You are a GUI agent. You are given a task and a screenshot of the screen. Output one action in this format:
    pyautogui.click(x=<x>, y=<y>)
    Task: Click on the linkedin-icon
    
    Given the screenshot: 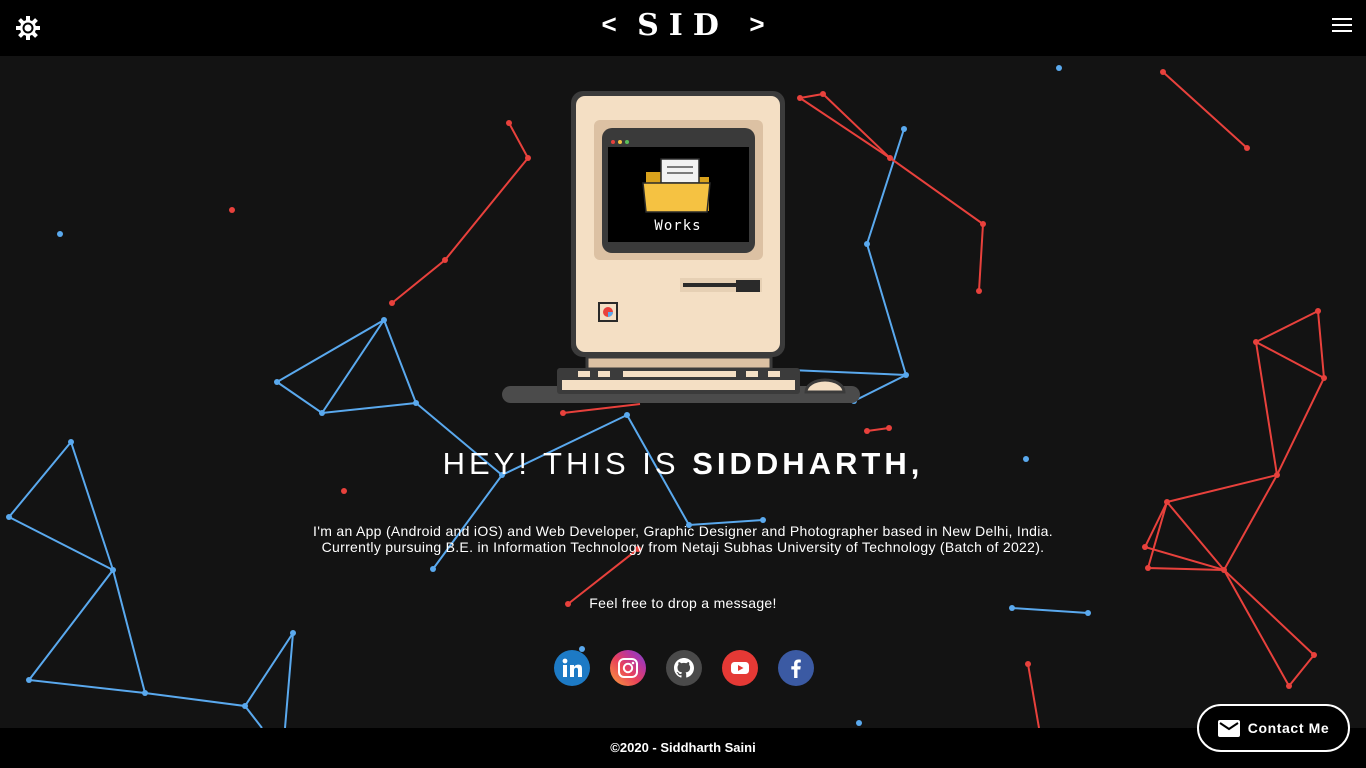 What is the action you would take?
    pyautogui.click(x=572, y=667)
    